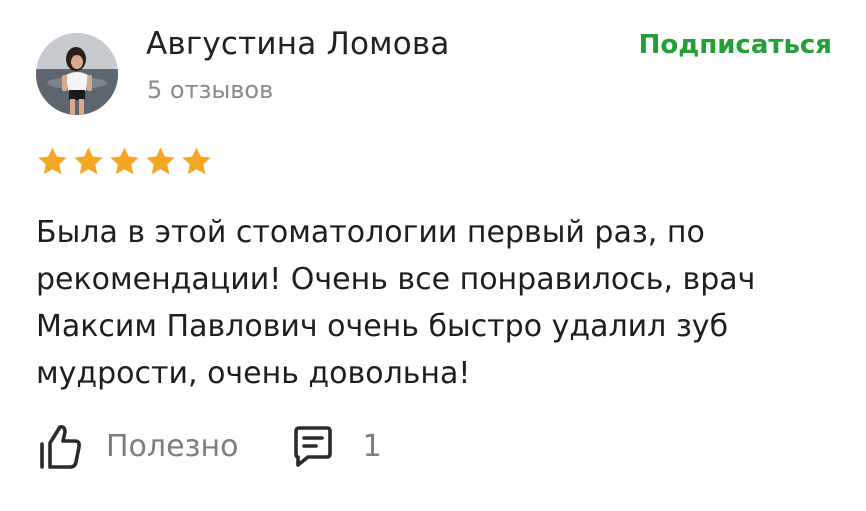 Image resolution: width=866 pixels, height=511 pixels. I want to click on author-reviews-count: 5 отзывов, so click(210, 90).